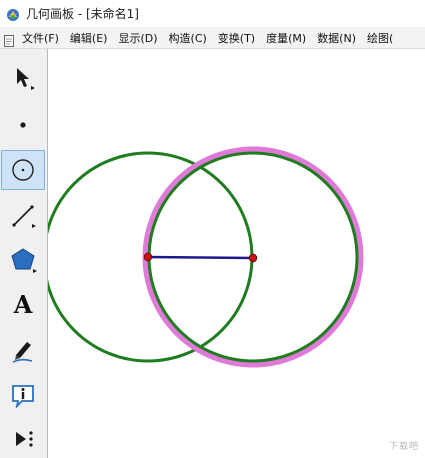 Image resolution: width=425 pixels, height=458 pixels. I want to click on information-tool, so click(23, 395).